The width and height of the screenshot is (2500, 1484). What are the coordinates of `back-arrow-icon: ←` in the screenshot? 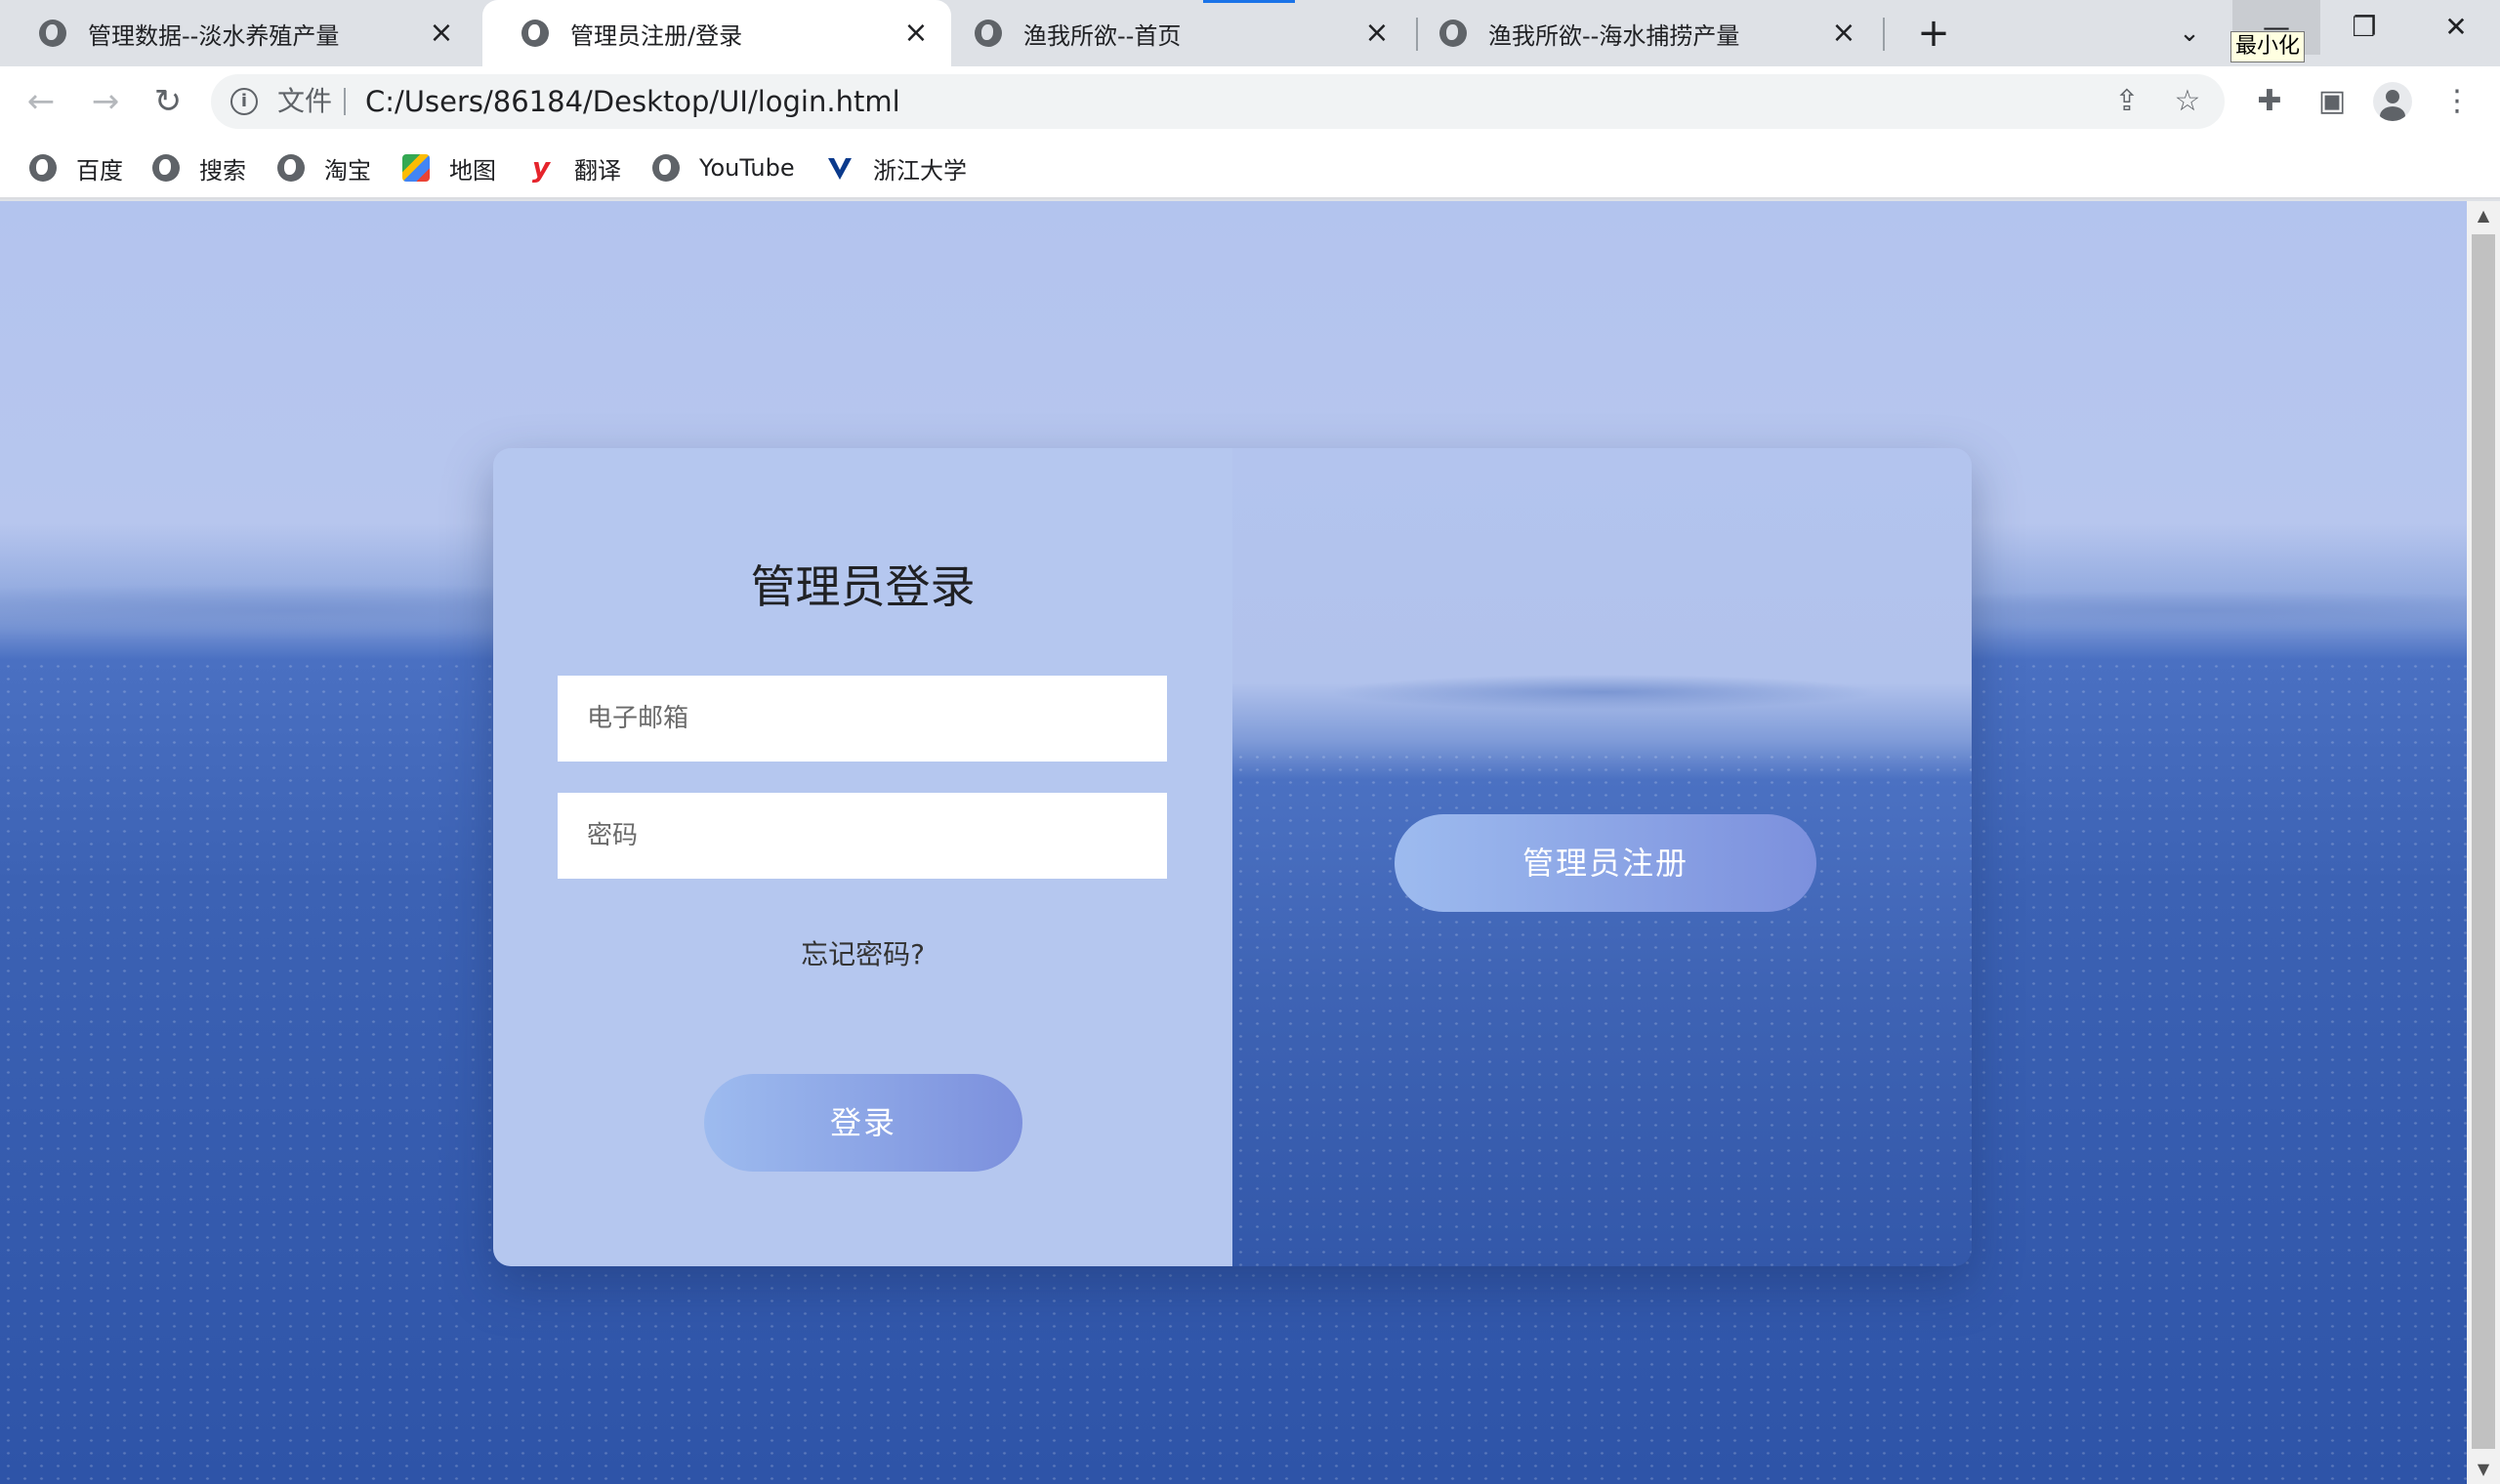 It's located at (41, 102).